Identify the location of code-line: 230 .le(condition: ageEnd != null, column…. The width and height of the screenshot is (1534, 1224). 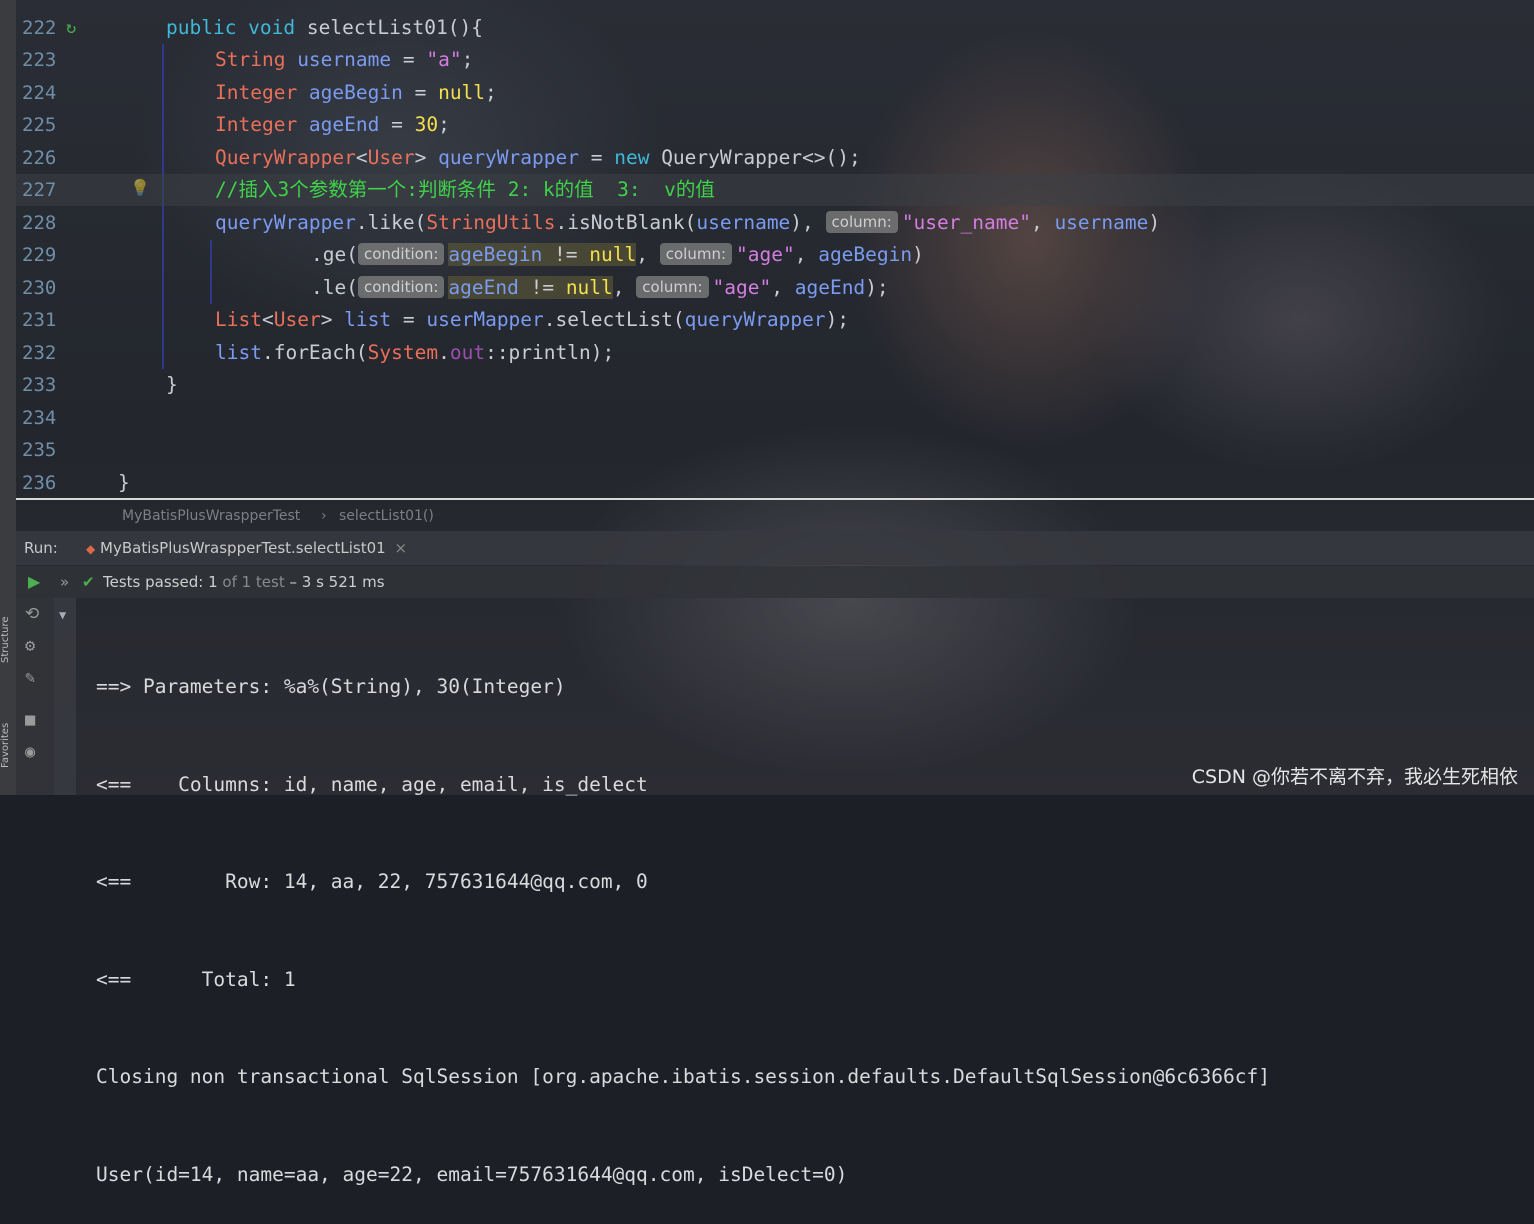
(775, 288).